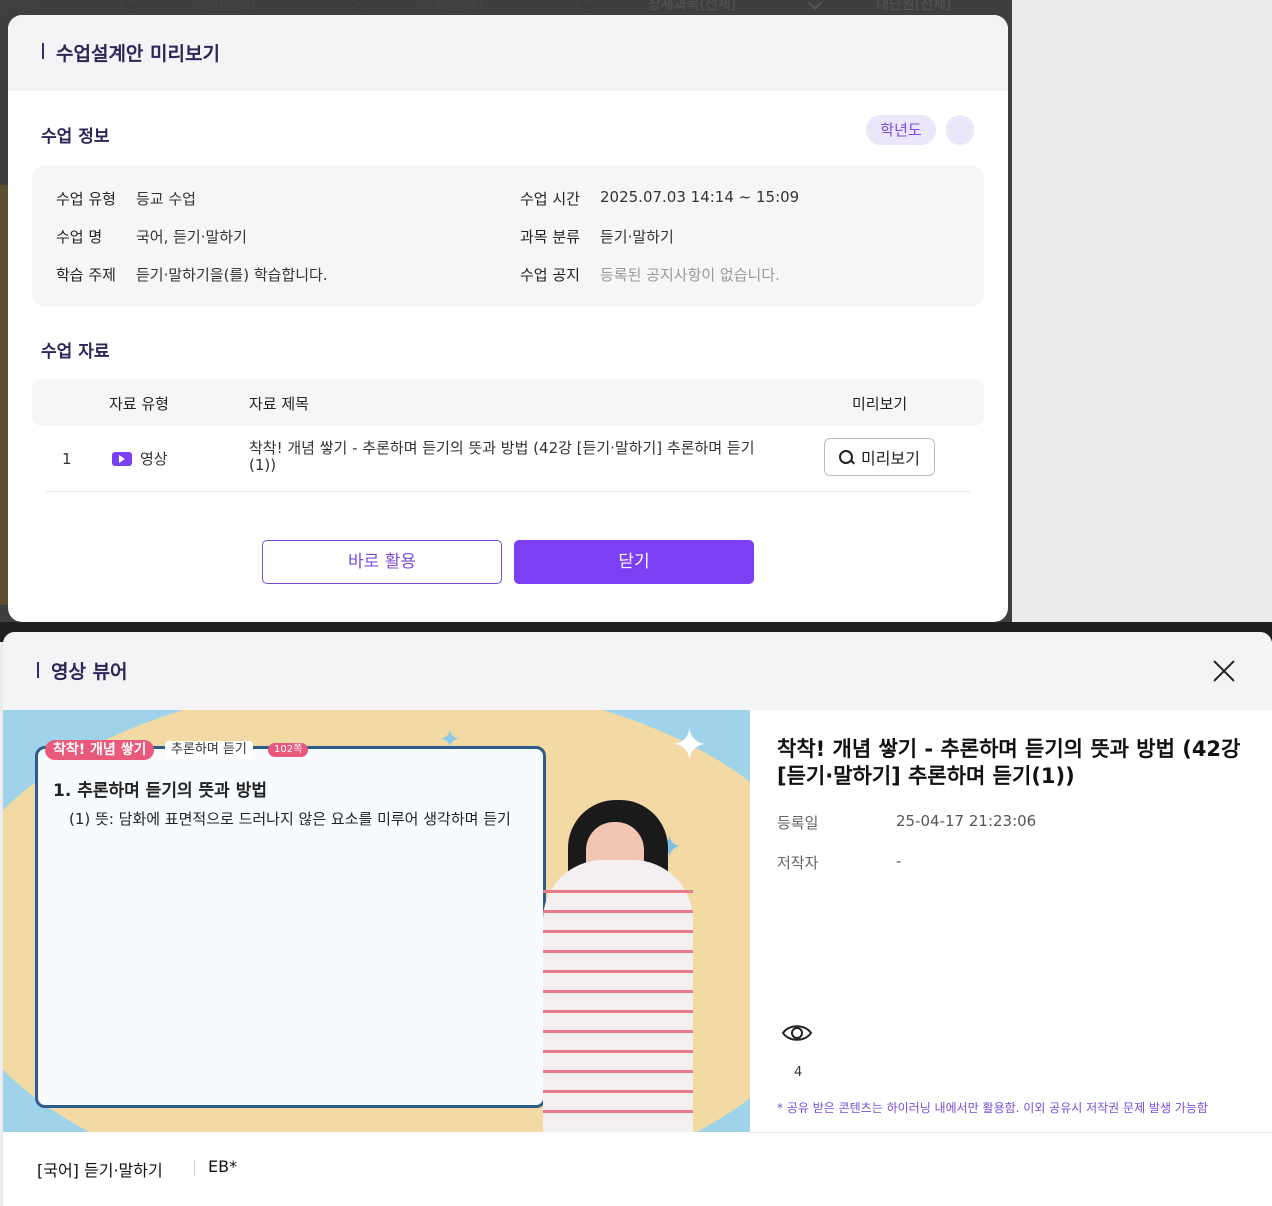  I want to click on row-number: 1, so click(67, 459).